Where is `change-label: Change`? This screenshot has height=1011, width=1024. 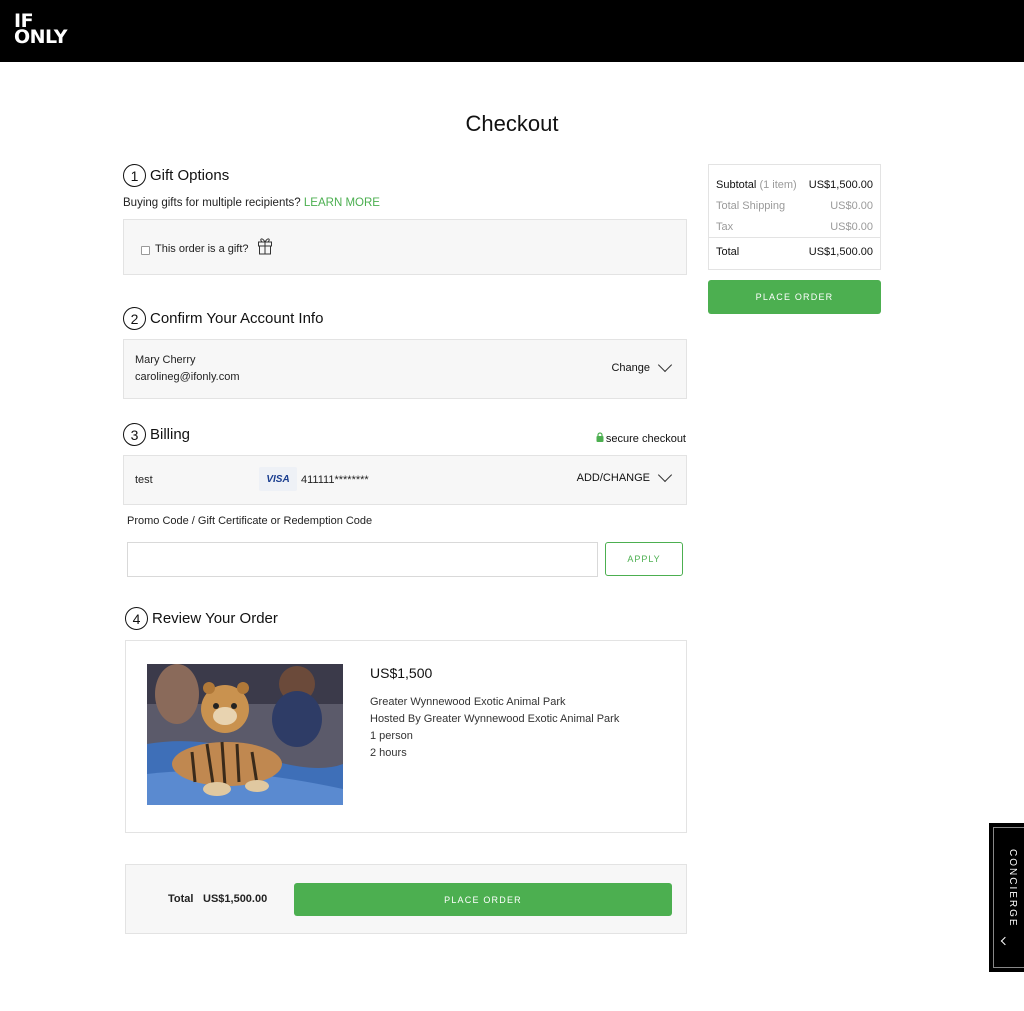 change-label: Change is located at coordinates (630, 368).